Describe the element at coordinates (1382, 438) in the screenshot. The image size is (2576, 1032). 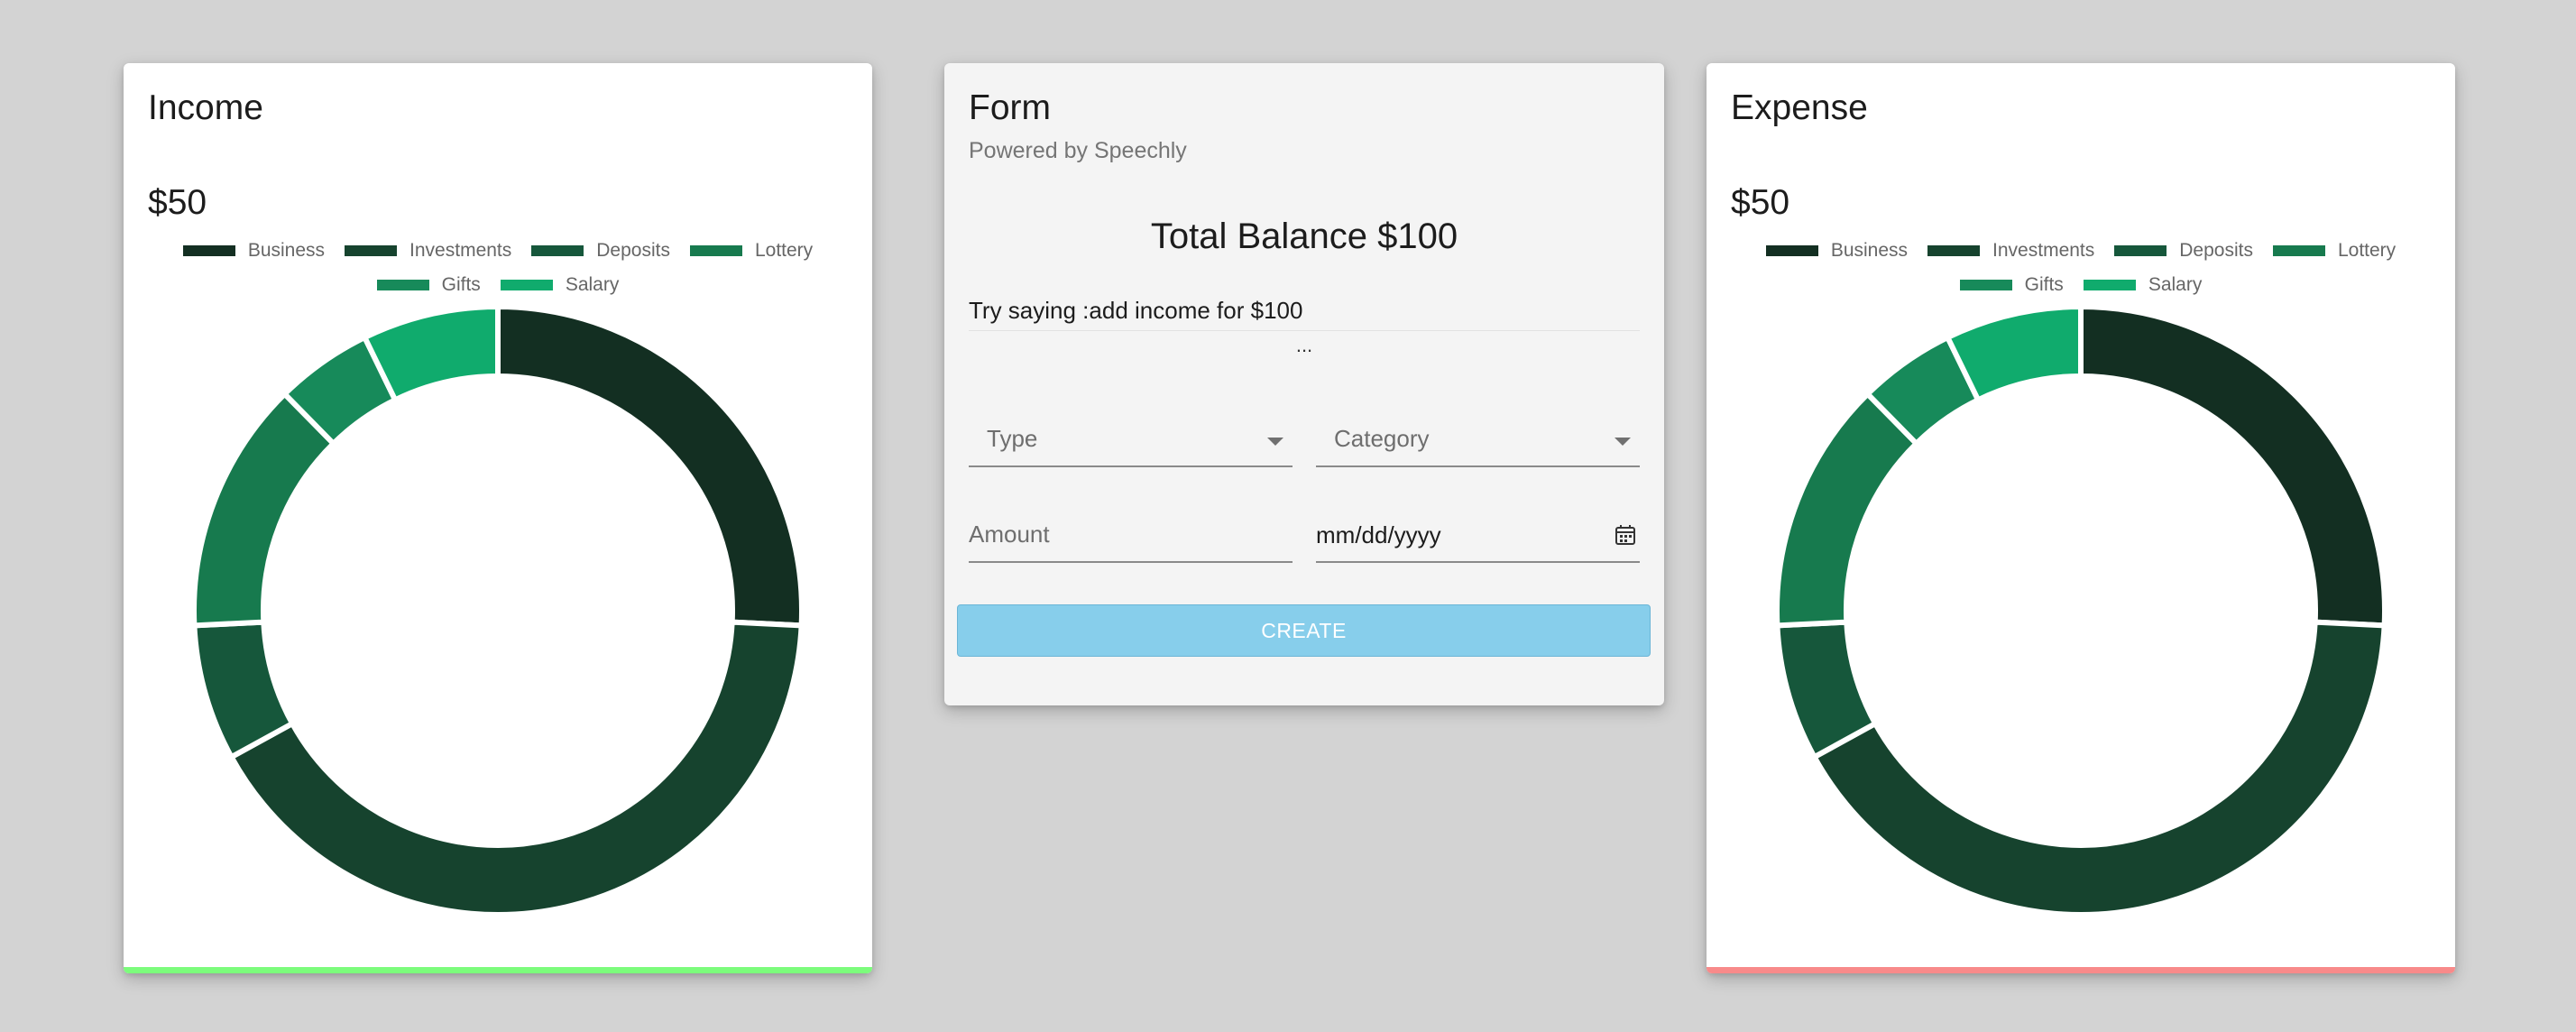
I see `category-label: Category` at that location.